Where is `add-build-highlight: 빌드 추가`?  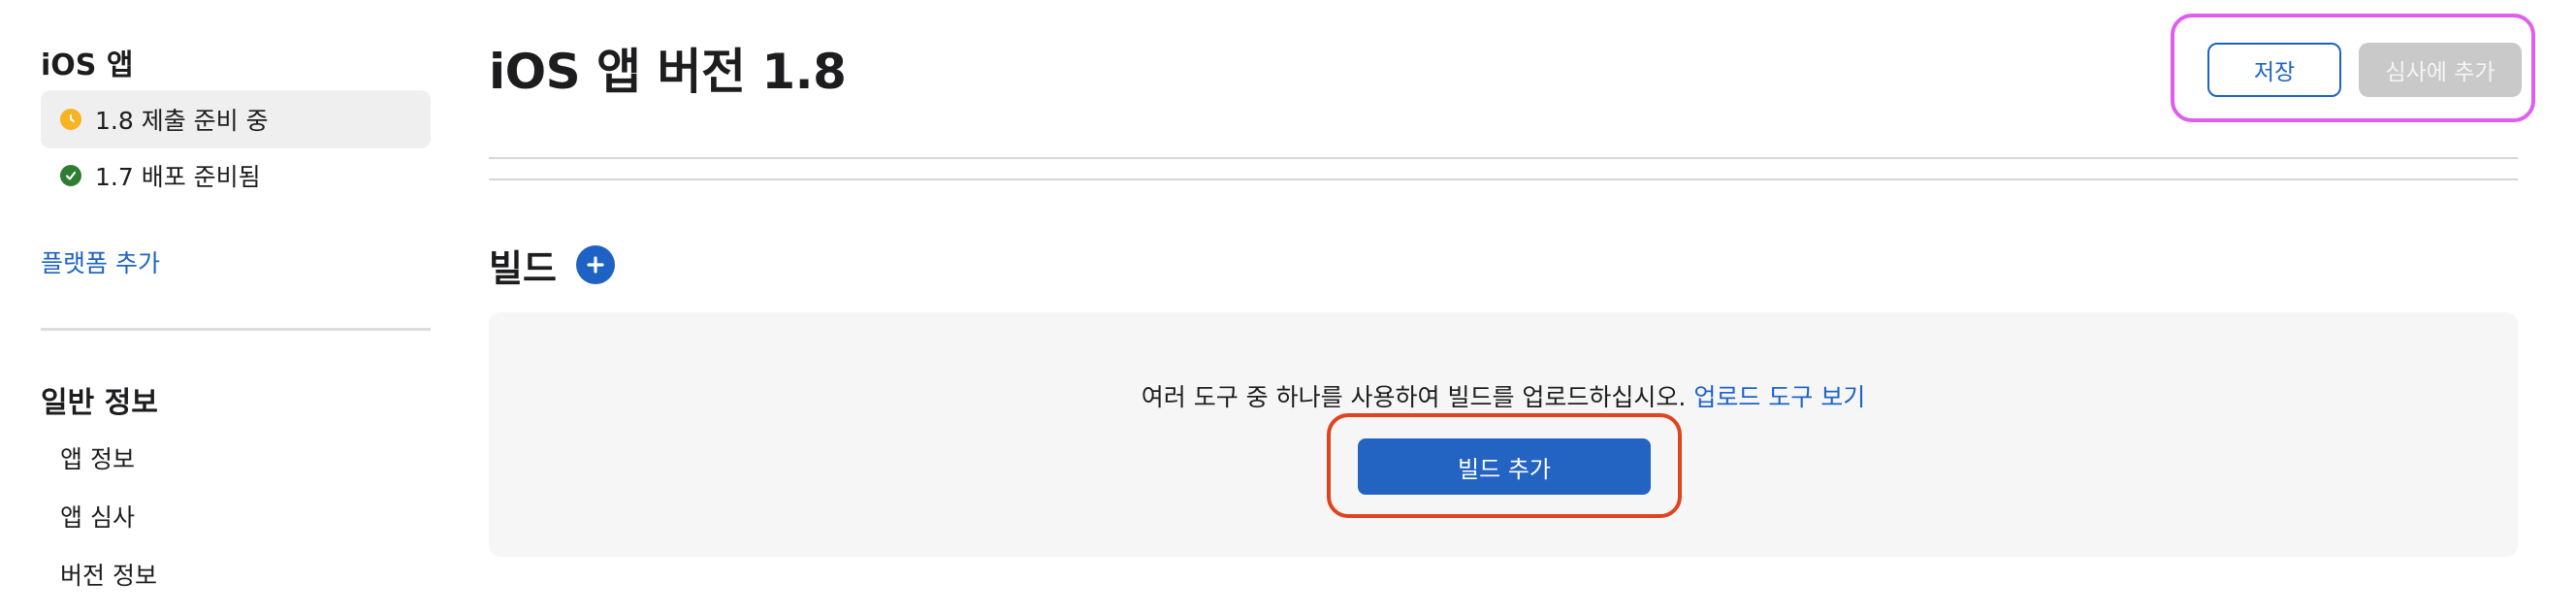
add-build-highlight: 빌드 추가 is located at coordinates (1504, 466).